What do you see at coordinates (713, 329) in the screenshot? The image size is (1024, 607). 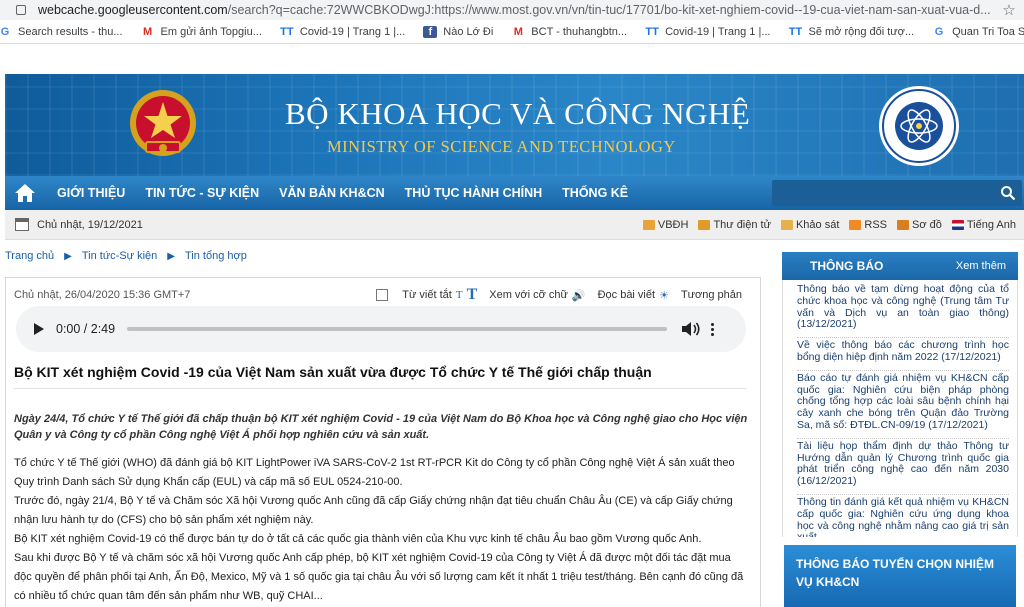 I see `more-options-icon` at bounding box center [713, 329].